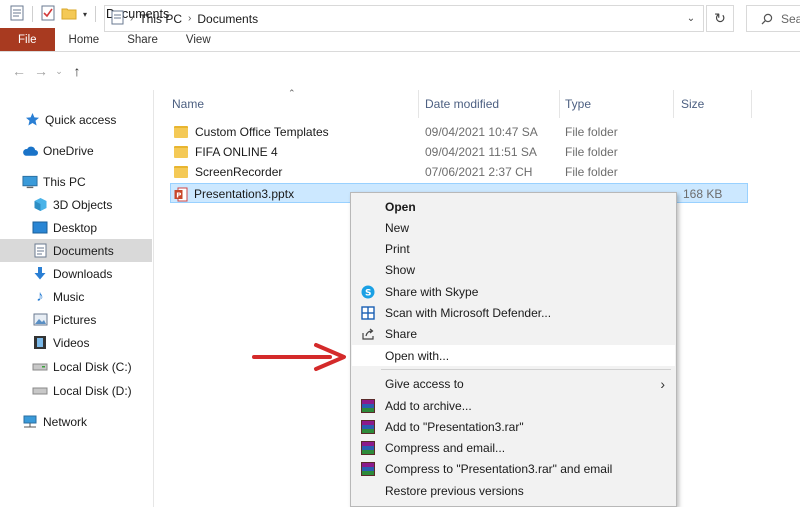 Image resolution: width=800 pixels, height=507 pixels. I want to click on network-icon, so click(30, 422).